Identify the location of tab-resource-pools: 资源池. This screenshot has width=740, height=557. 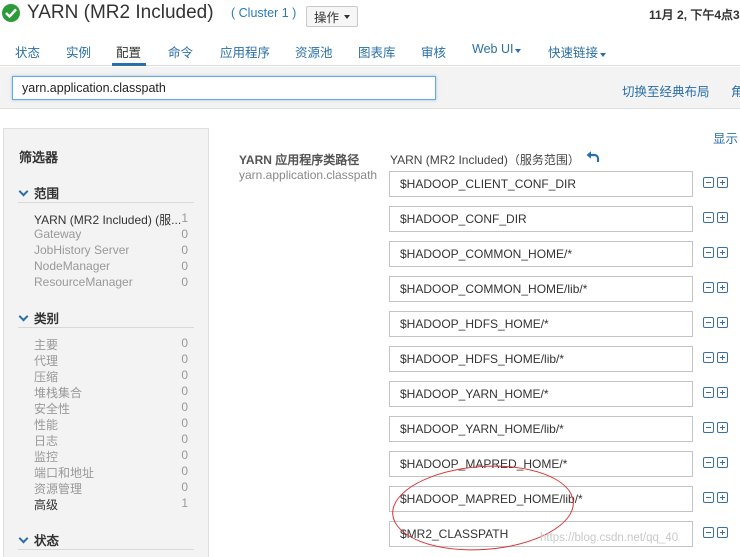
(314, 51).